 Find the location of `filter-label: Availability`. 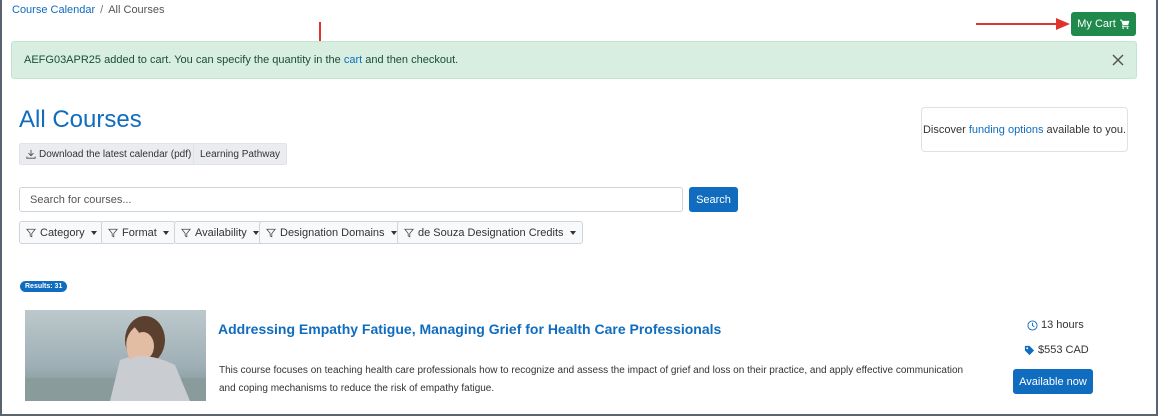

filter-label: Availability is located at coordinates (221, 232).